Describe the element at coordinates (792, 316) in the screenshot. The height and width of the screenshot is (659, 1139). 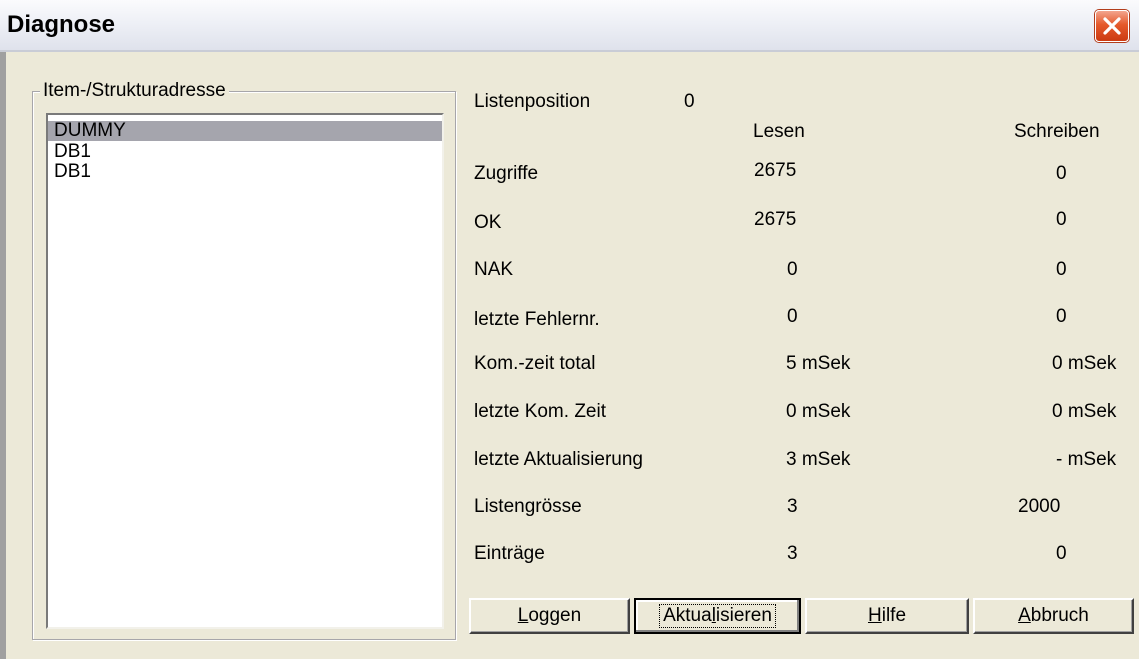
I see `stat-read-last-error: 0` at that location.